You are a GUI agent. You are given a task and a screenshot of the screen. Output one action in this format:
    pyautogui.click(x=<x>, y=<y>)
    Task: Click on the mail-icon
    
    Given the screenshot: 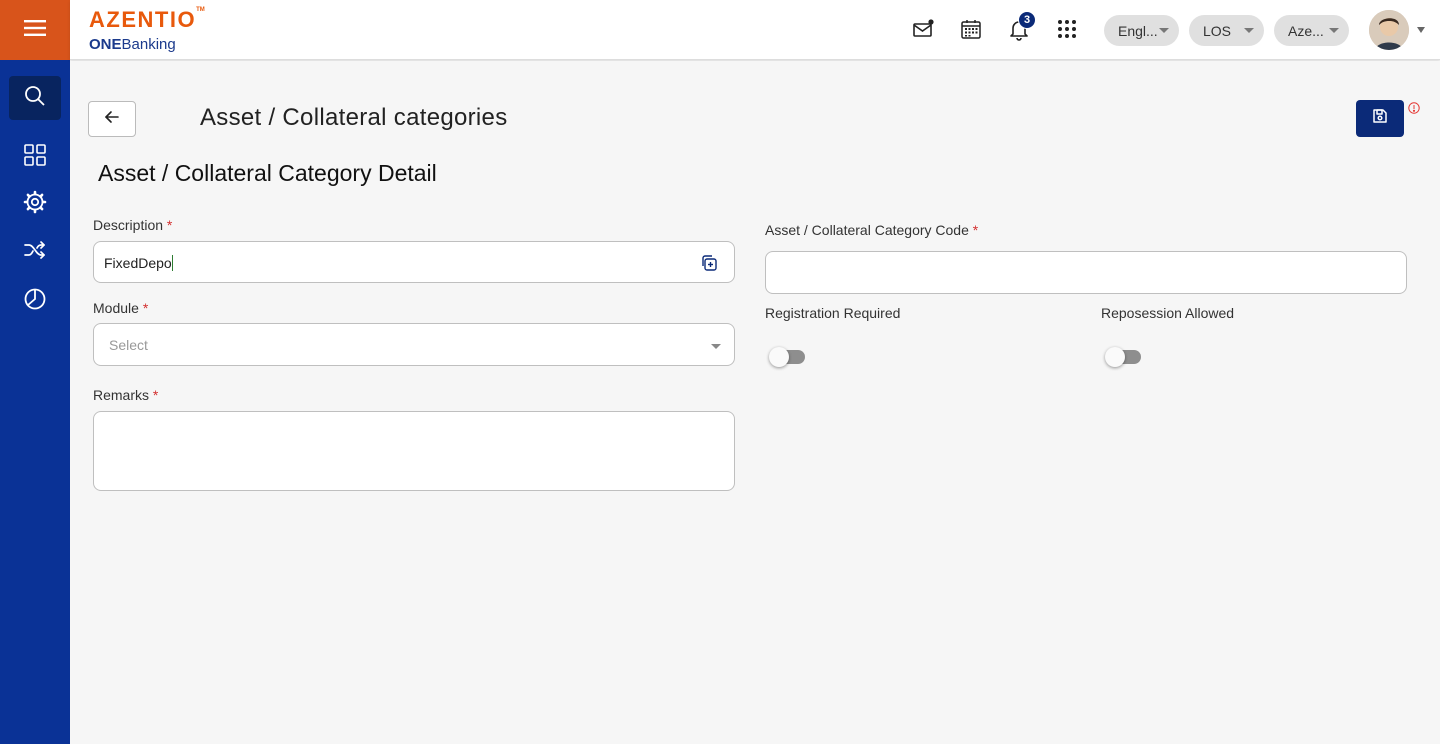 What is the action you would take?
    pyautogui.click(x=923, y=31)
    